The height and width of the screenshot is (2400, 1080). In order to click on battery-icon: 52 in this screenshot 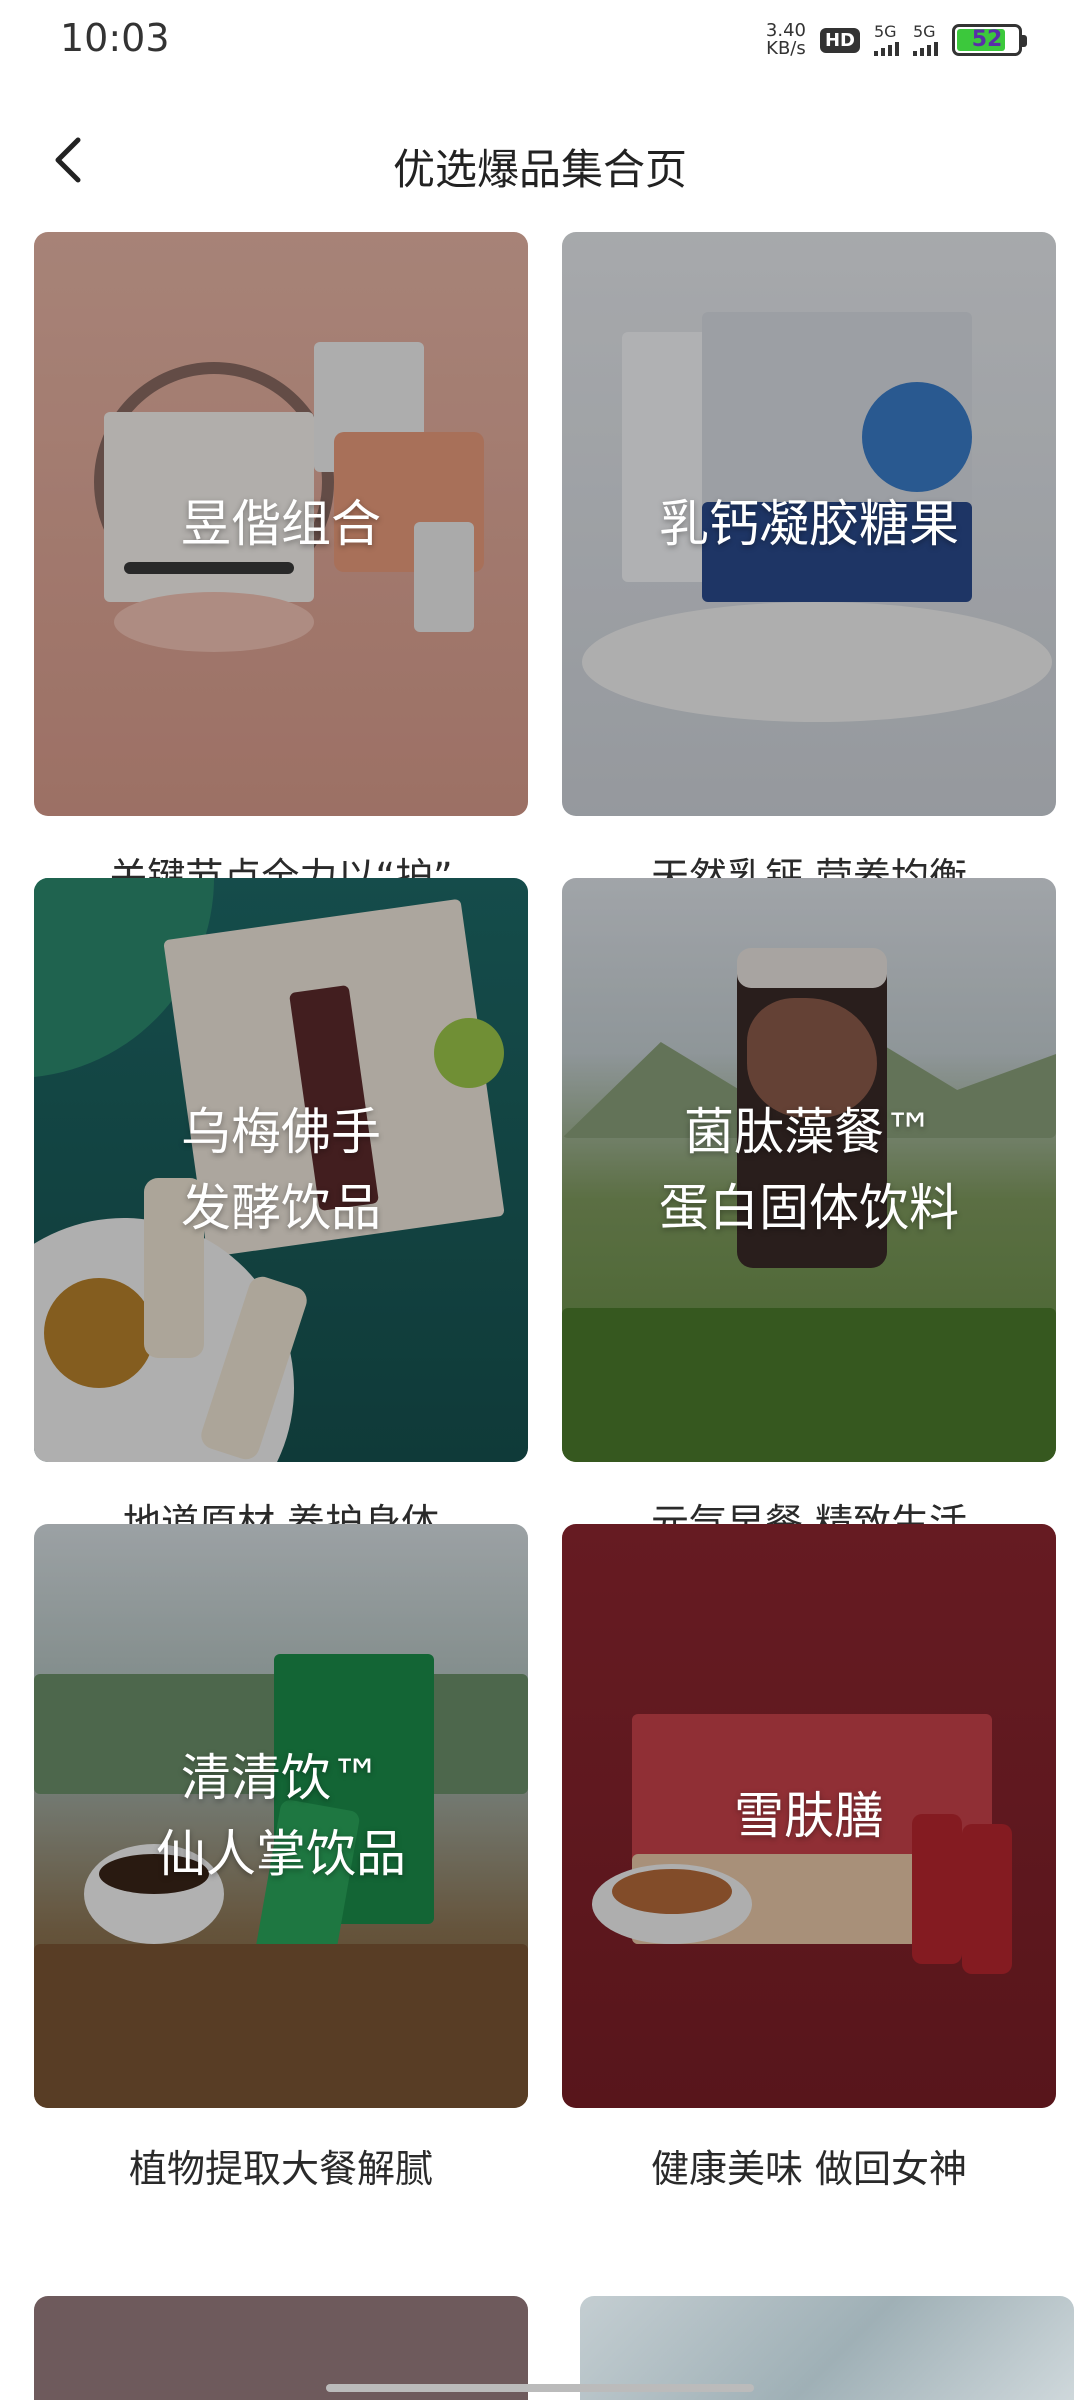, I will do `click(989, 40)`.